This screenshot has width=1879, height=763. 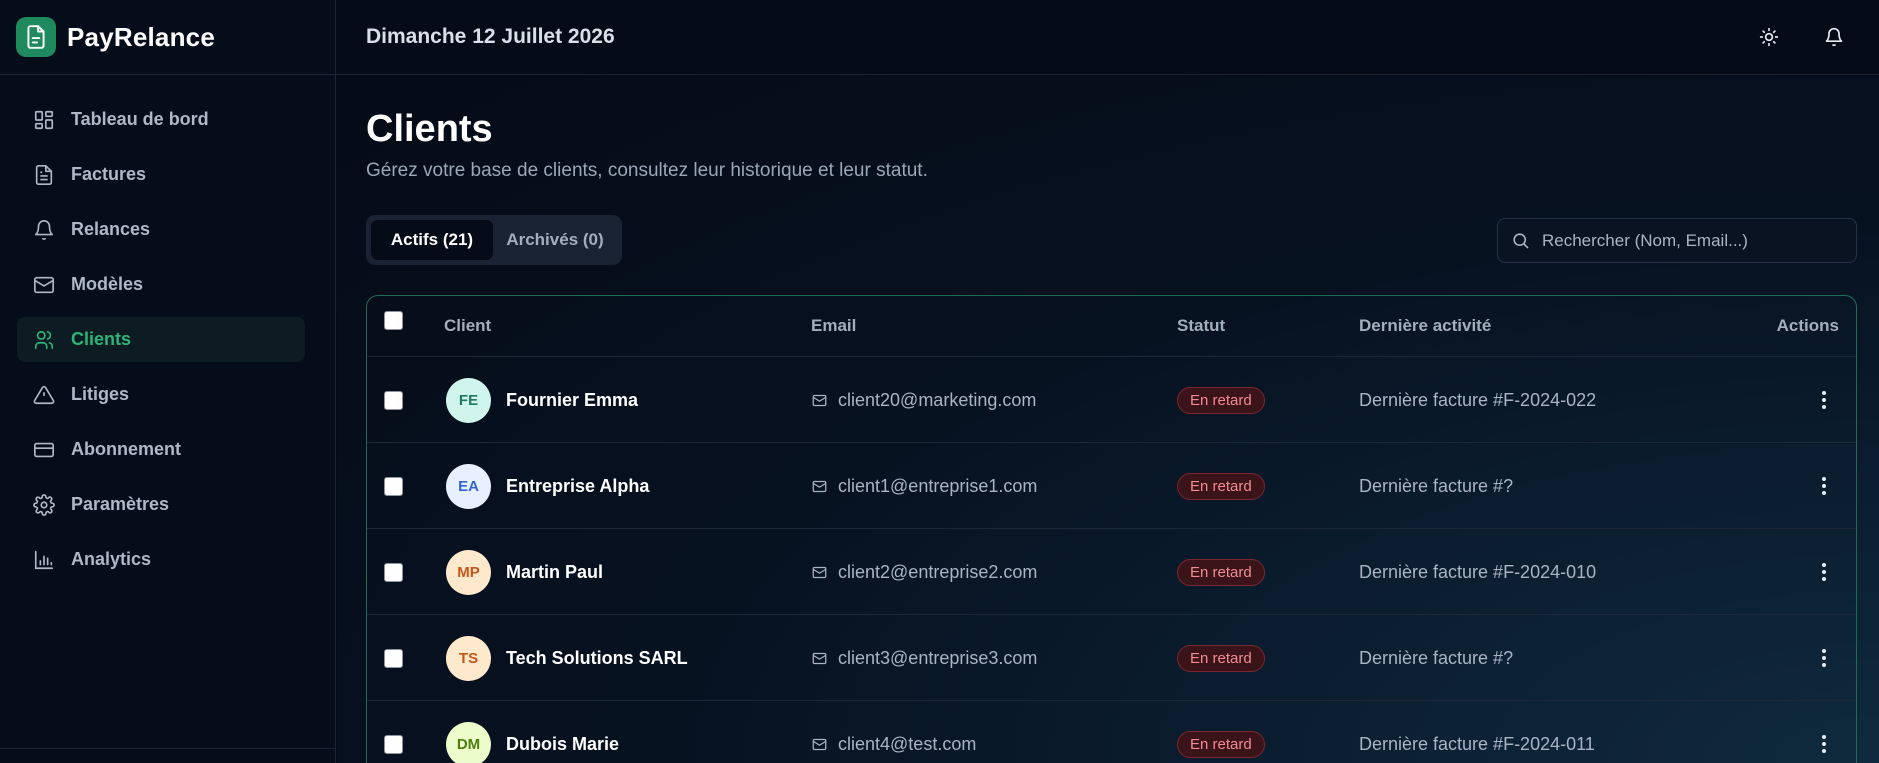 What do you see at coordinates (924, 658) in the screenshot?
I see `email-cell: client3@entreprise3.com` at bounding box center [924, 658].